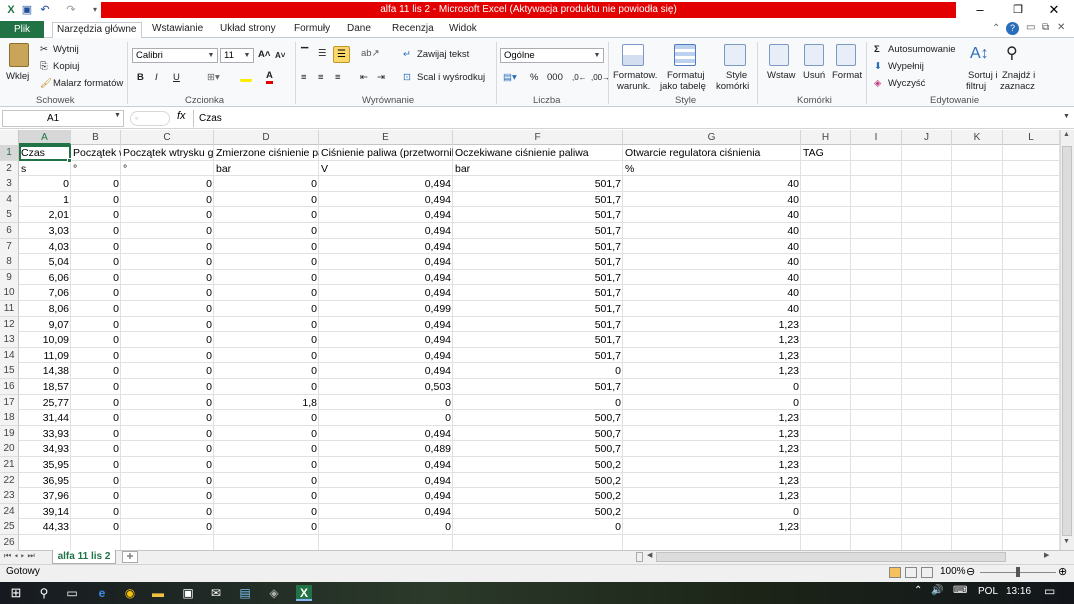  What do you see at coordinates (712, 215) in the screenshot?
I see `cell-g5: 40` at bounding box center [712, 215].